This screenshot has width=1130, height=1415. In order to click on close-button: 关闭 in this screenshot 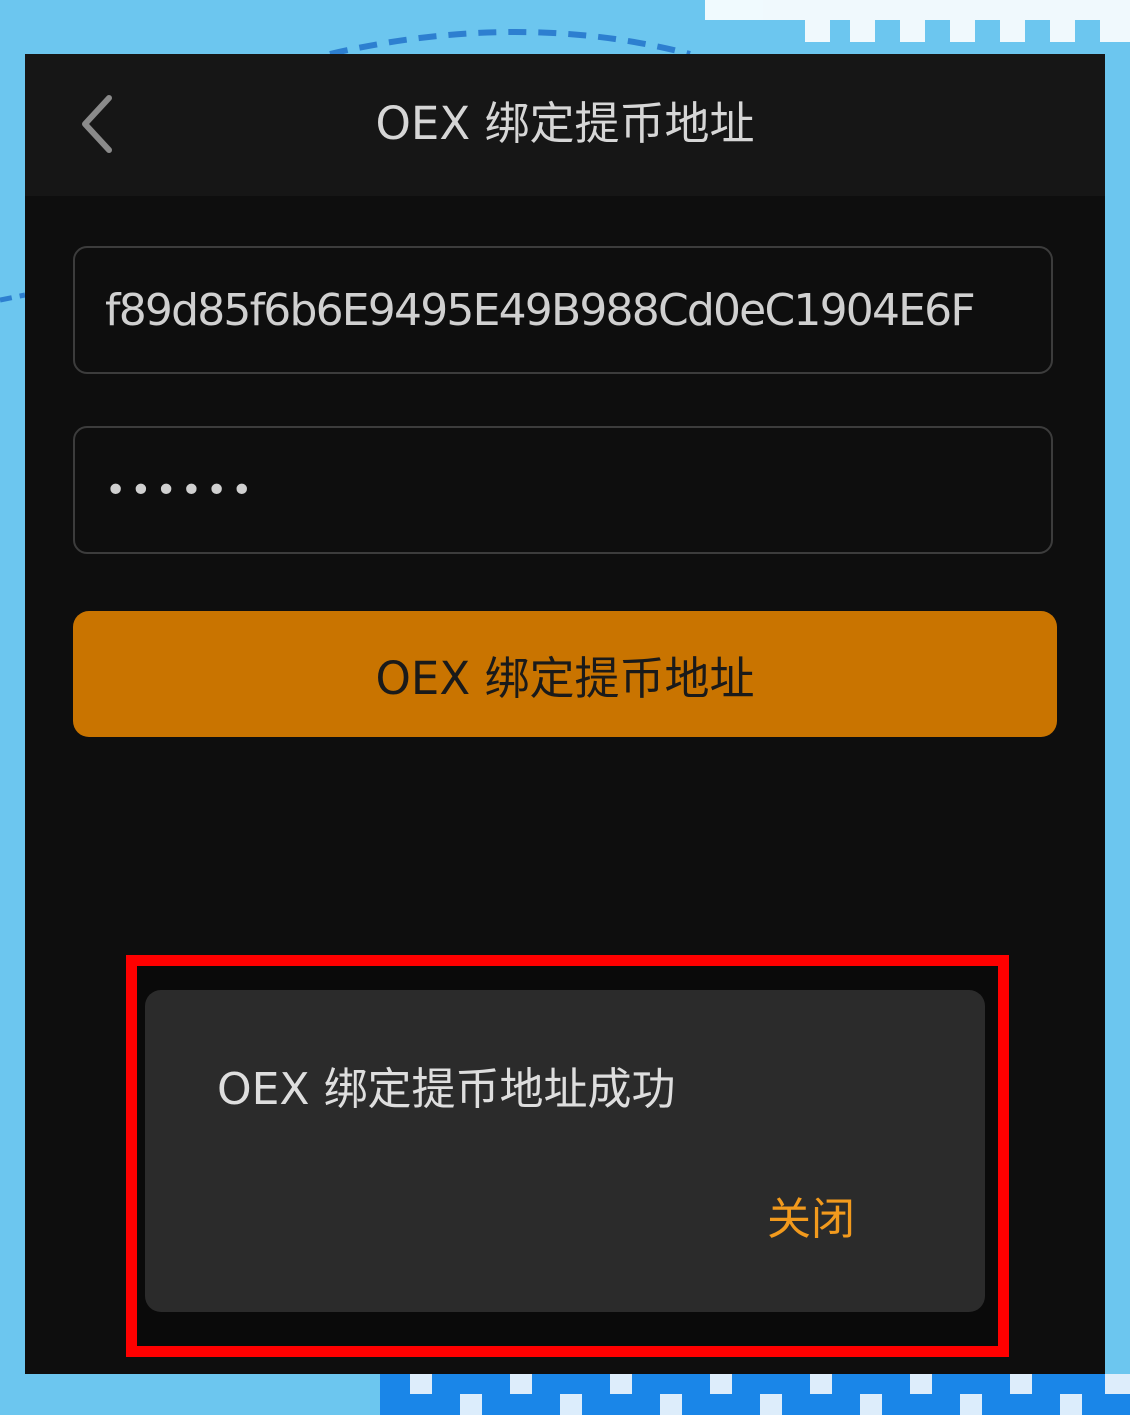, I will do `click(811, 1220)`.